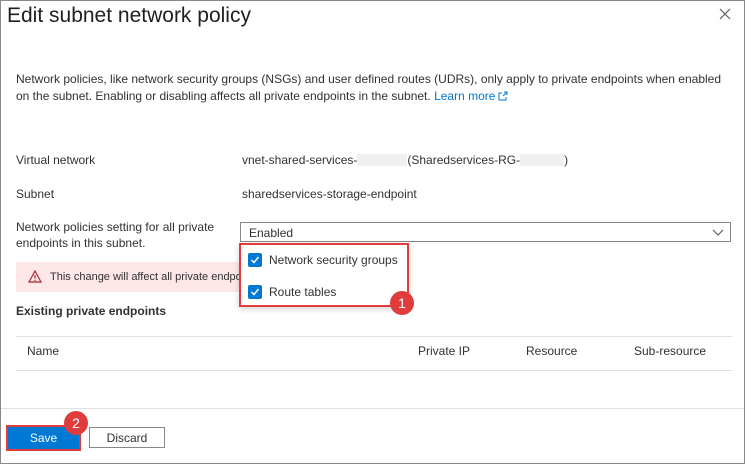  What do you see at coordinates (566, 160) in the screenshot?
I see `vnet-suffix: )` at bounding box center [566, 160].